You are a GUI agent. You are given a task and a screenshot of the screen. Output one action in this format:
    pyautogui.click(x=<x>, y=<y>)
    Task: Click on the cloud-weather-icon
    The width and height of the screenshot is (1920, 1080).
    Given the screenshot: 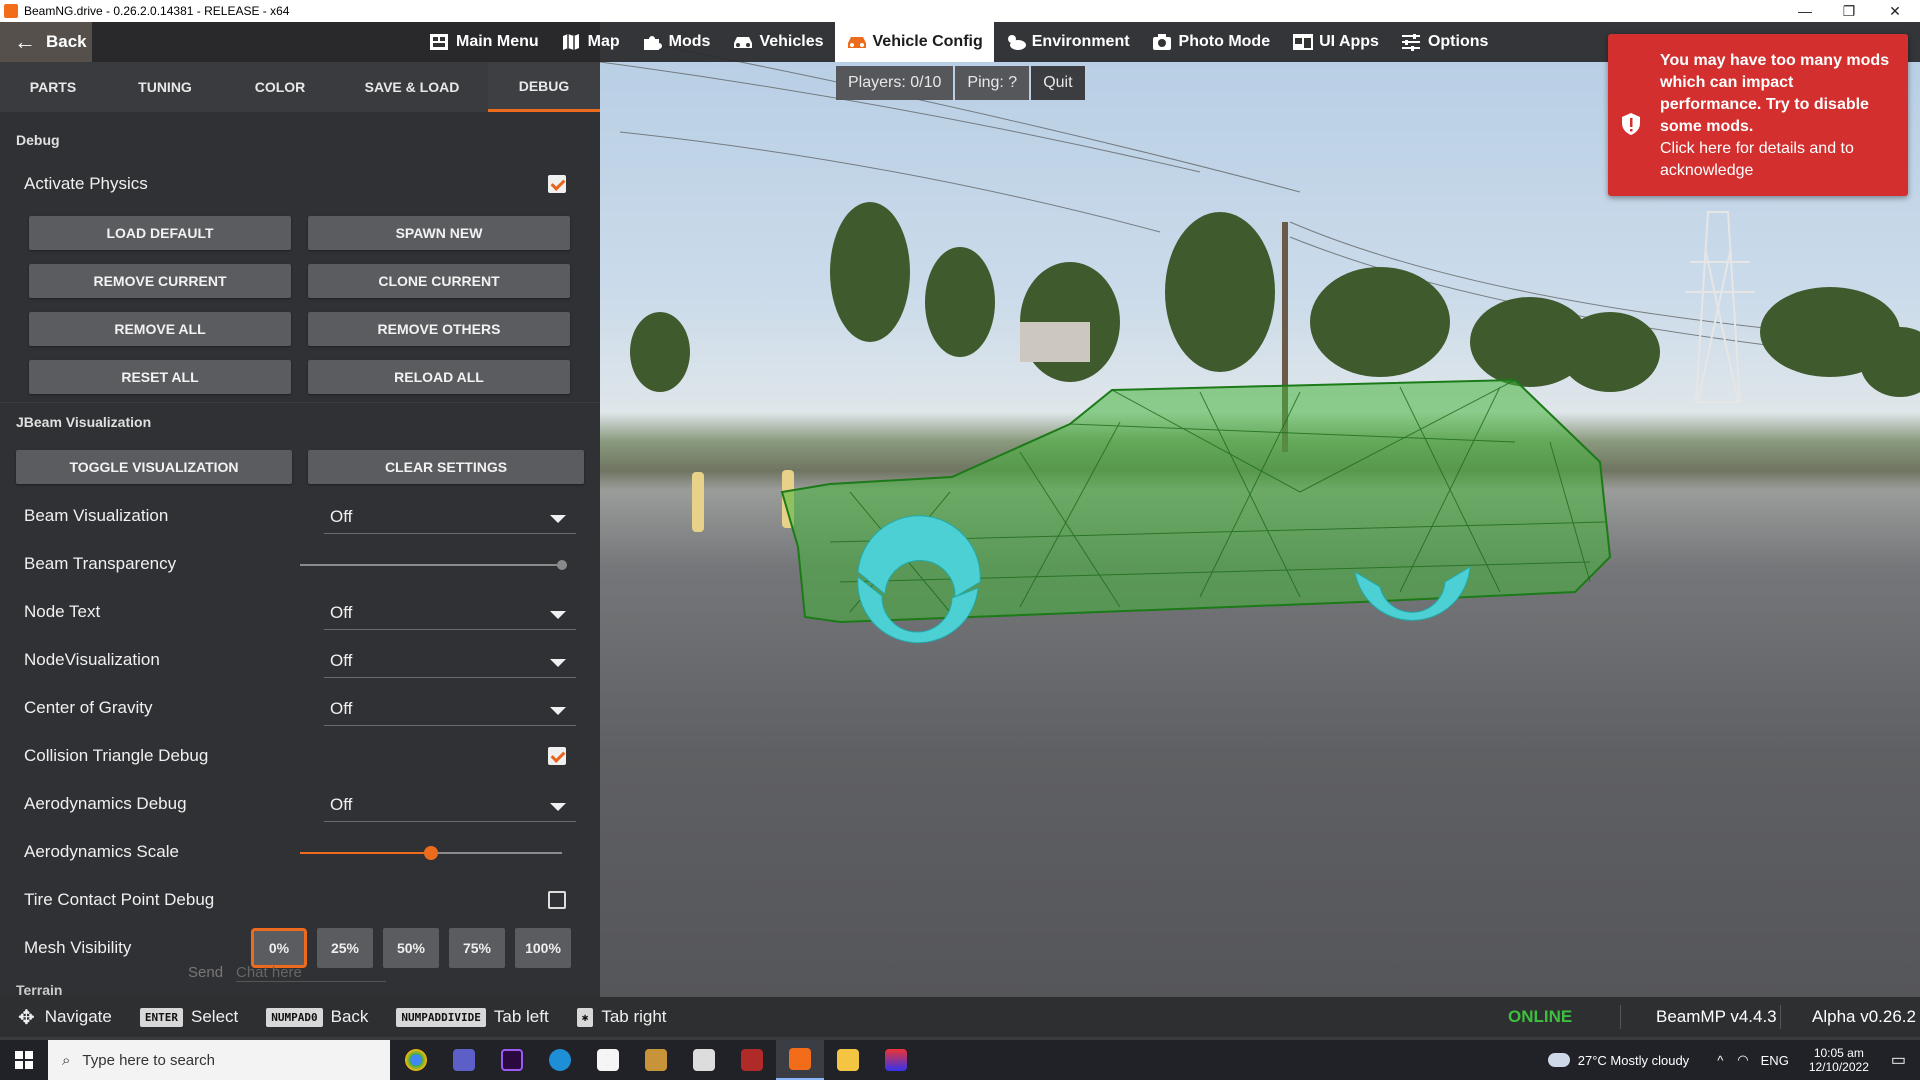 What is the action you would take?
    pyautogui.click(x=1558, y=1060)
    